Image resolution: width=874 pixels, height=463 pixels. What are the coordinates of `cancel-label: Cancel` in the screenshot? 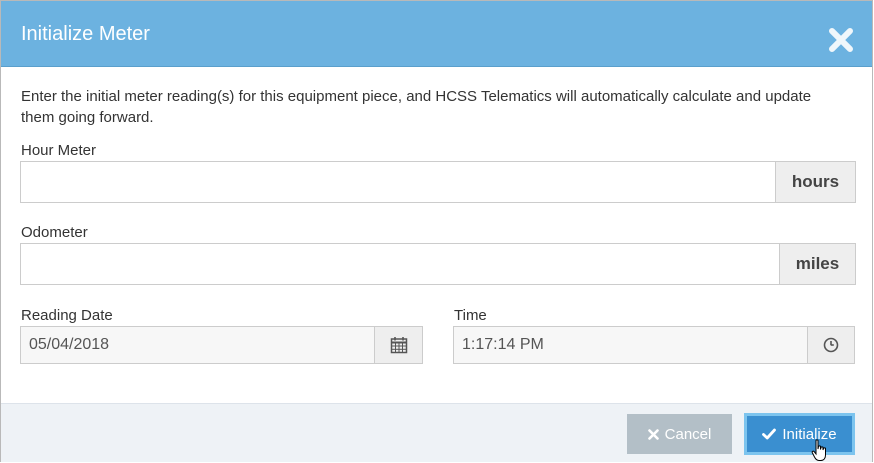 It's located at (688, 434).